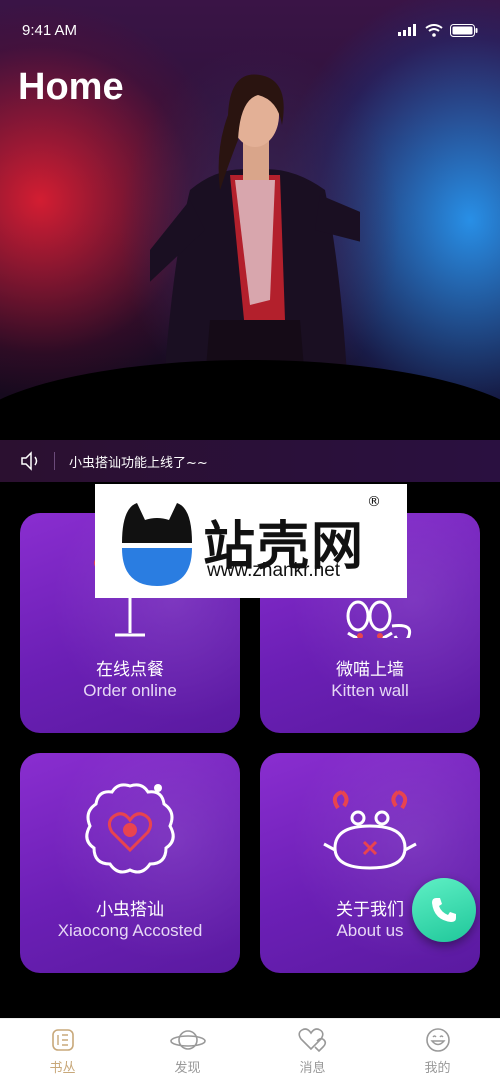 The image size is (500, 1083). Describe the element at coordinates (434, 30) in the screenshot. I see `wifi-icon` at that location.